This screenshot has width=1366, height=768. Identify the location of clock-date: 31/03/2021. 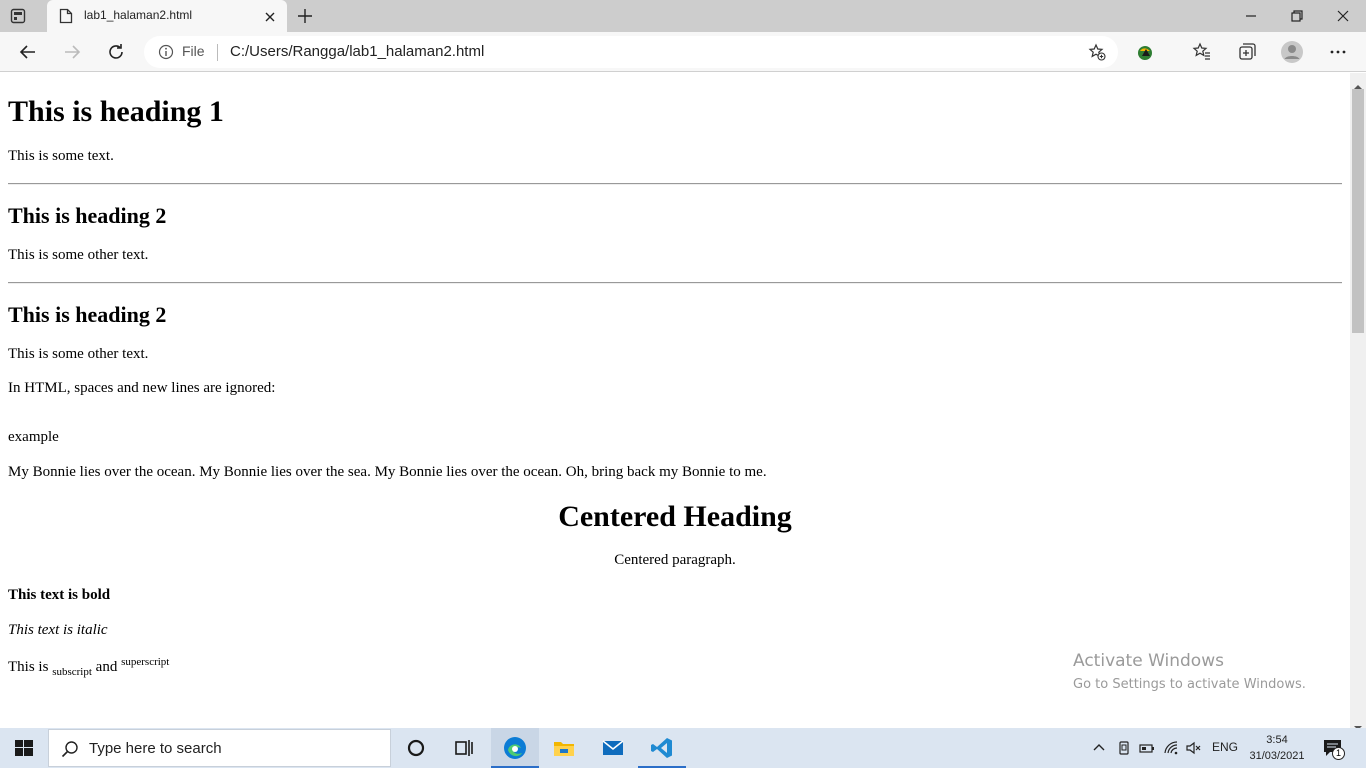
(1277, 756).